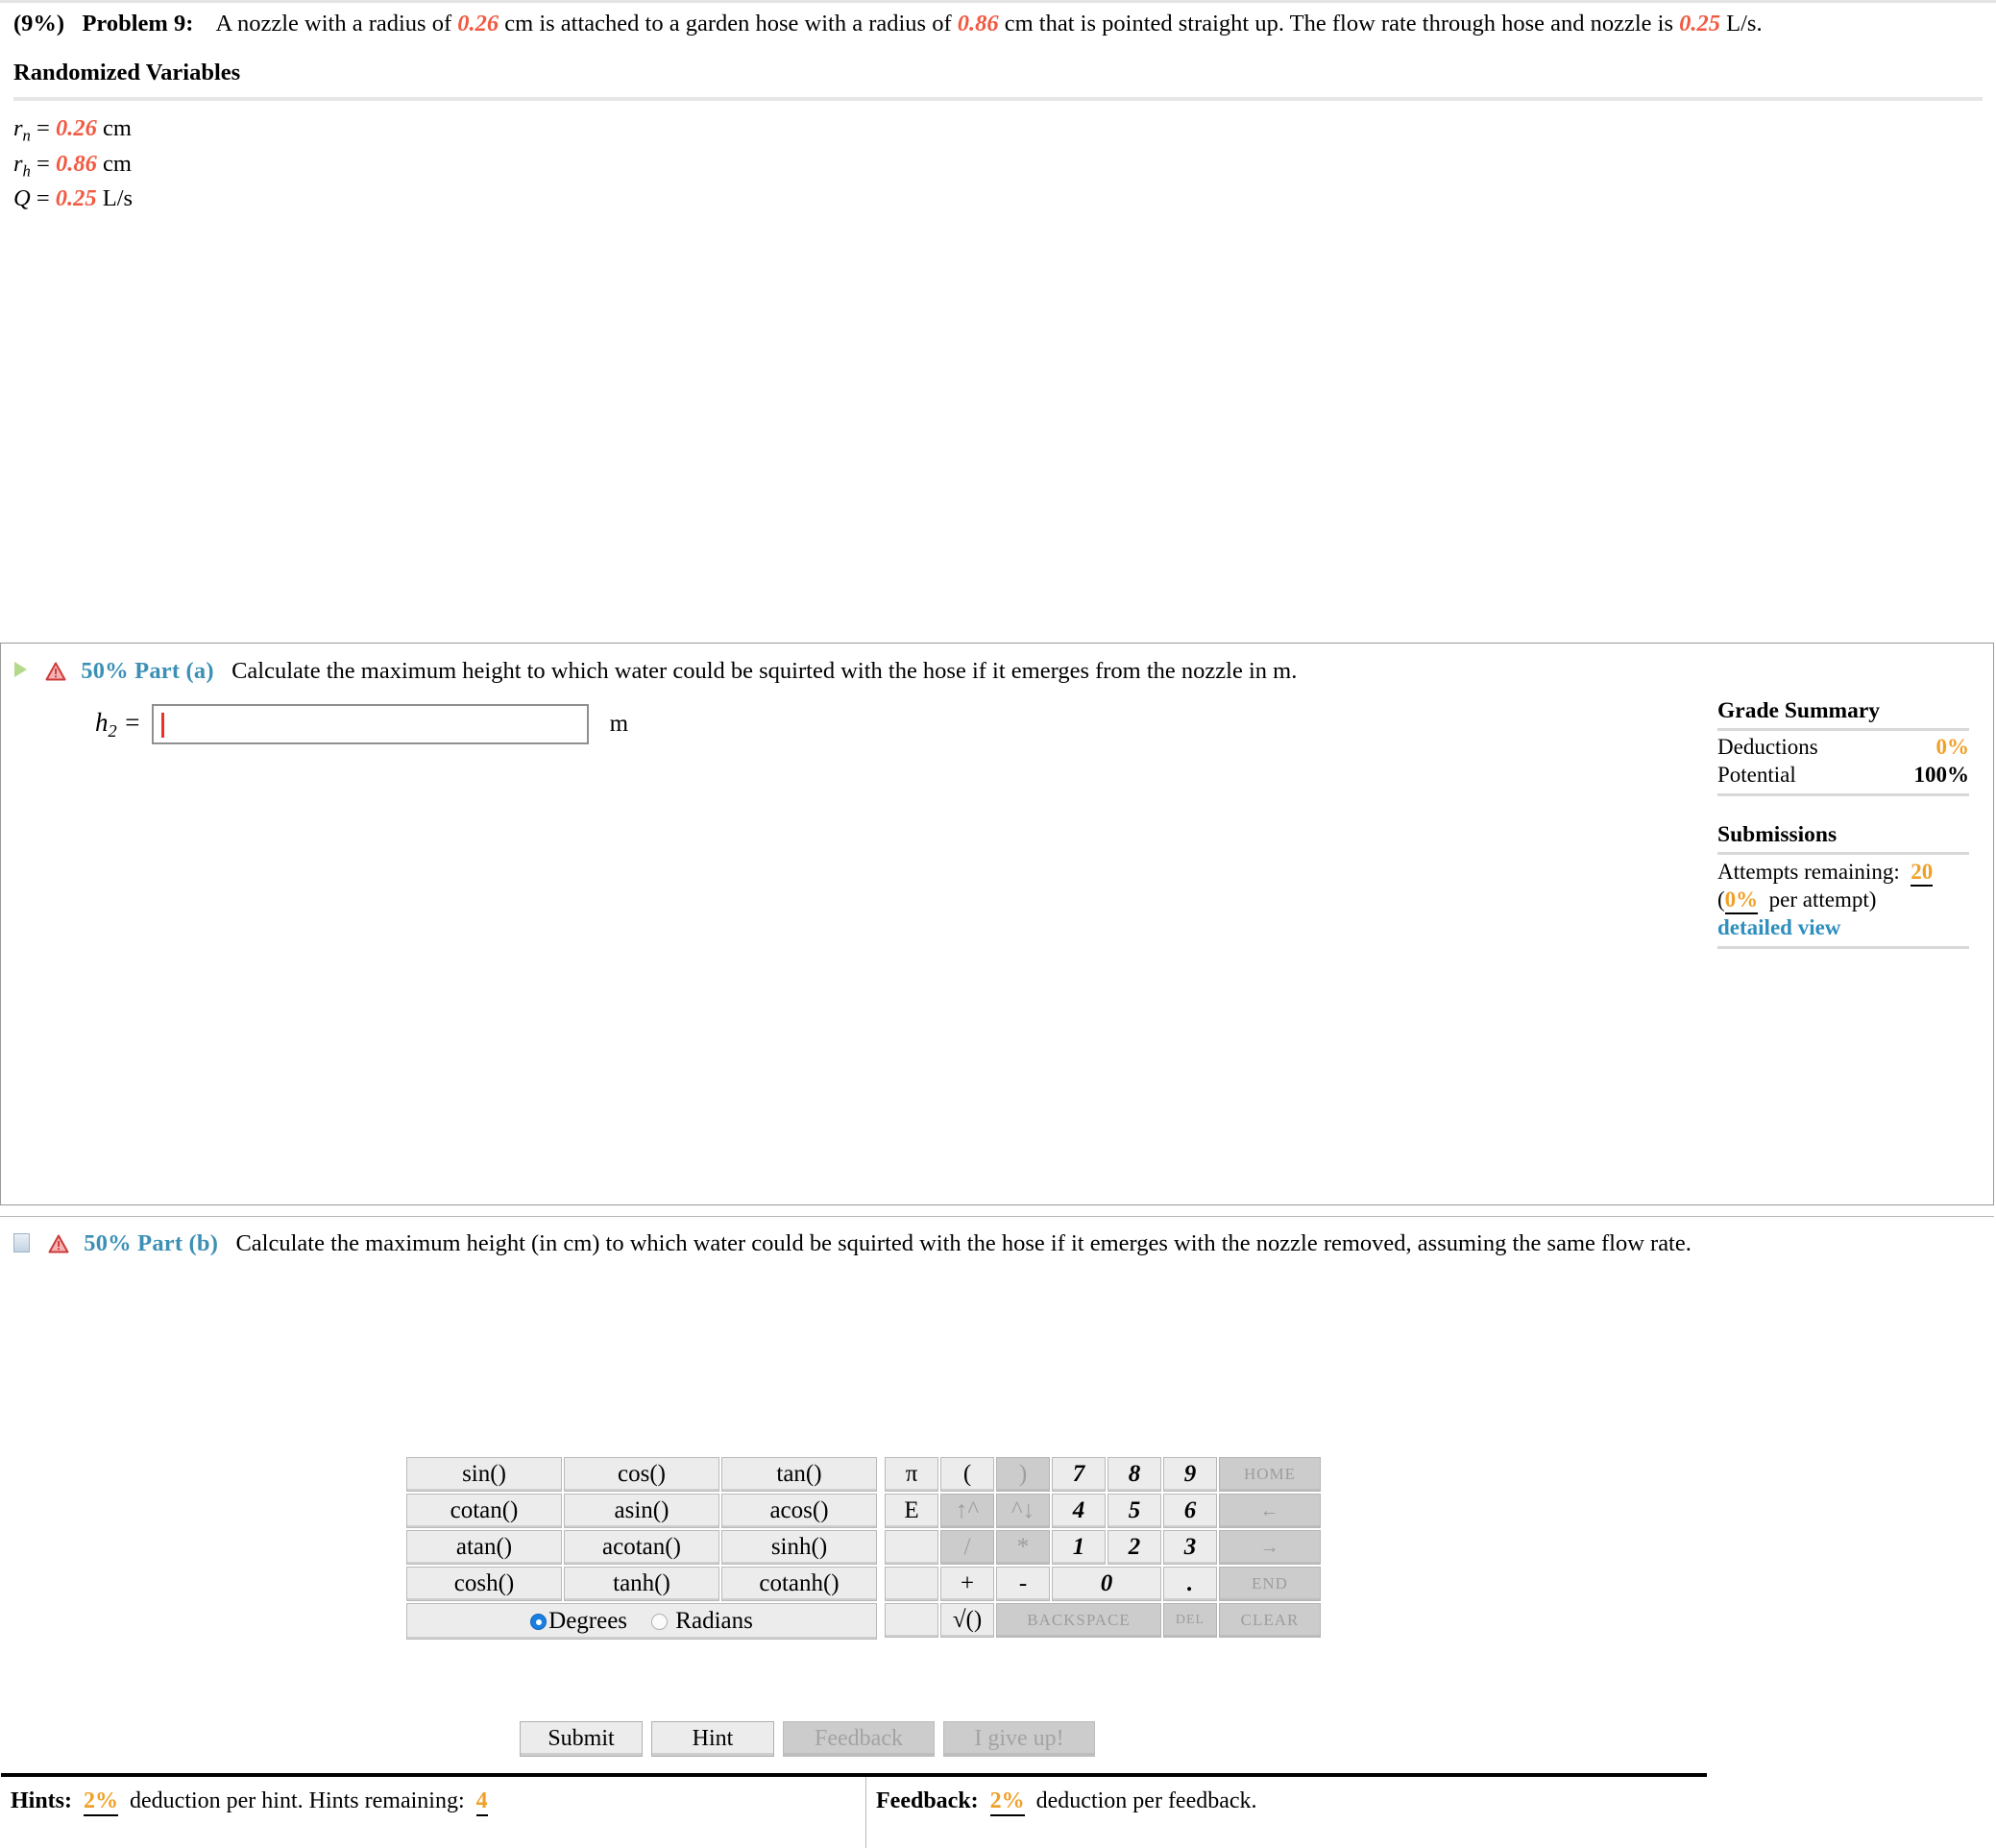 This screenshot has width=1996, height=1848. Describe the element at coordinates (1270, 1475) in the screenshot. I see `calc-key-home: HOME` at that location.